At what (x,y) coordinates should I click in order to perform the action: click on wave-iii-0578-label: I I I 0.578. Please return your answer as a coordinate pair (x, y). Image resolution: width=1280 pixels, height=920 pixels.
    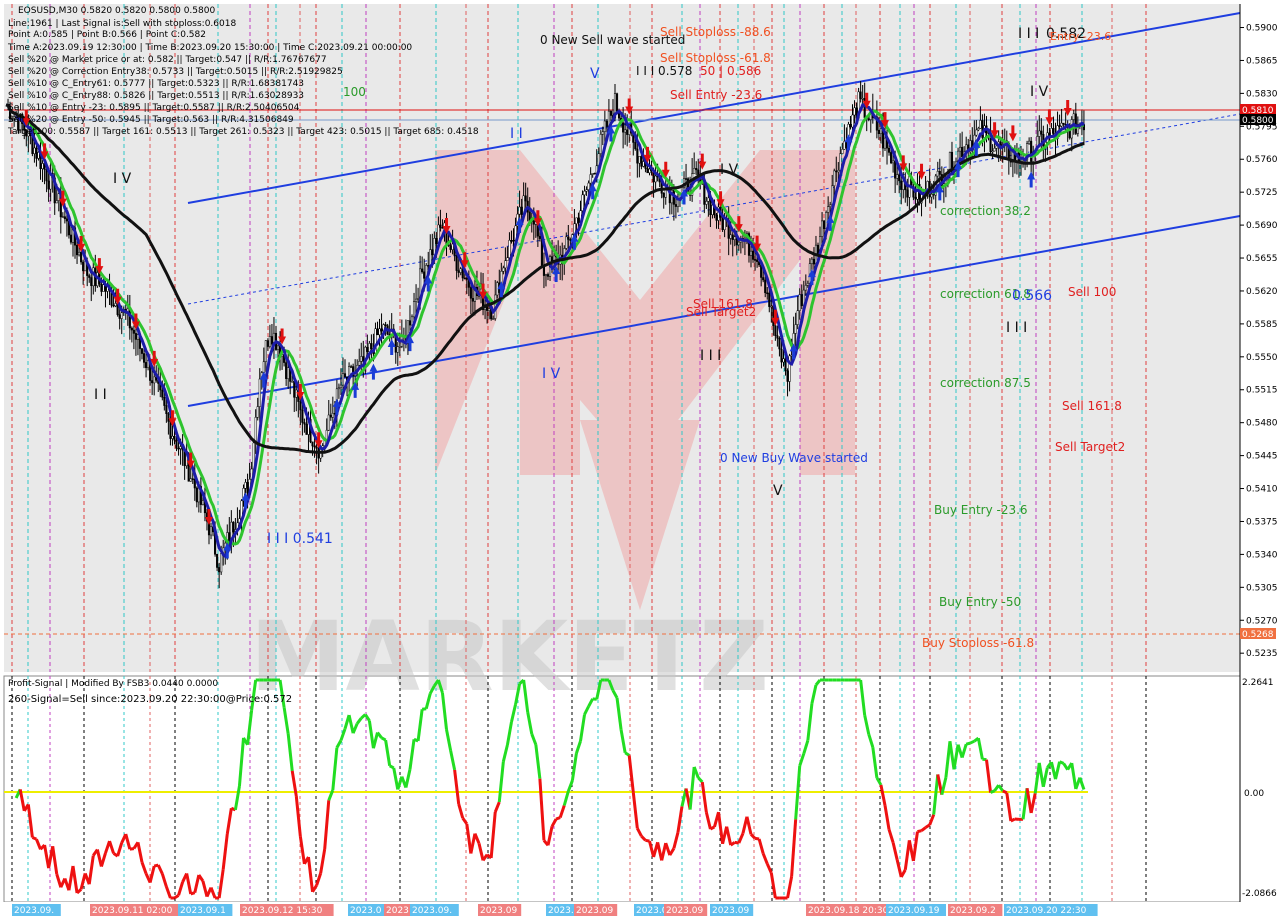
    Looking at the image, I should click on (664, 71).